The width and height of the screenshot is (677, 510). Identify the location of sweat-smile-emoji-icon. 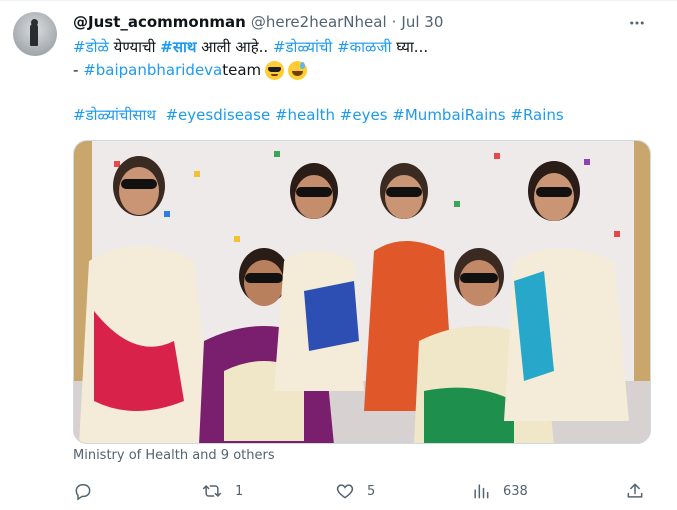
(298, 70).